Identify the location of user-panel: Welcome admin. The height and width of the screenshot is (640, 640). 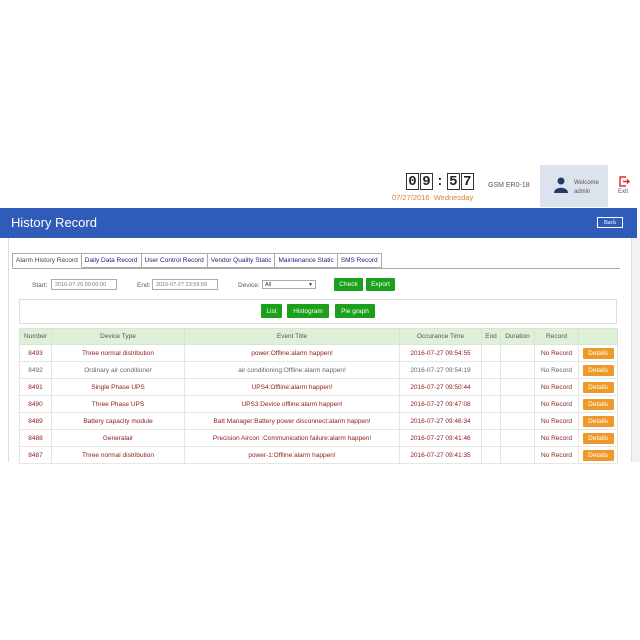
(574, 186).